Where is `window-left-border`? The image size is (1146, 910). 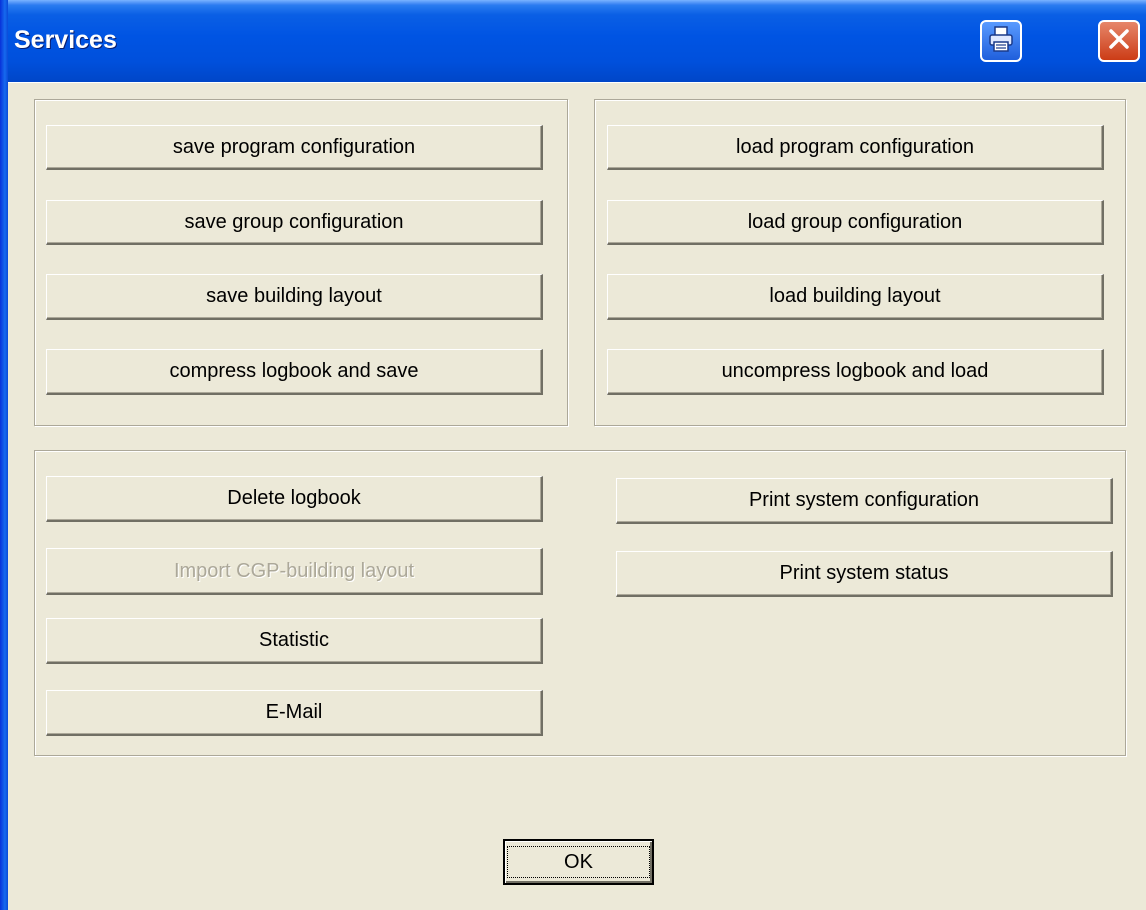
window-left-border is located at coordinates (4, 455).